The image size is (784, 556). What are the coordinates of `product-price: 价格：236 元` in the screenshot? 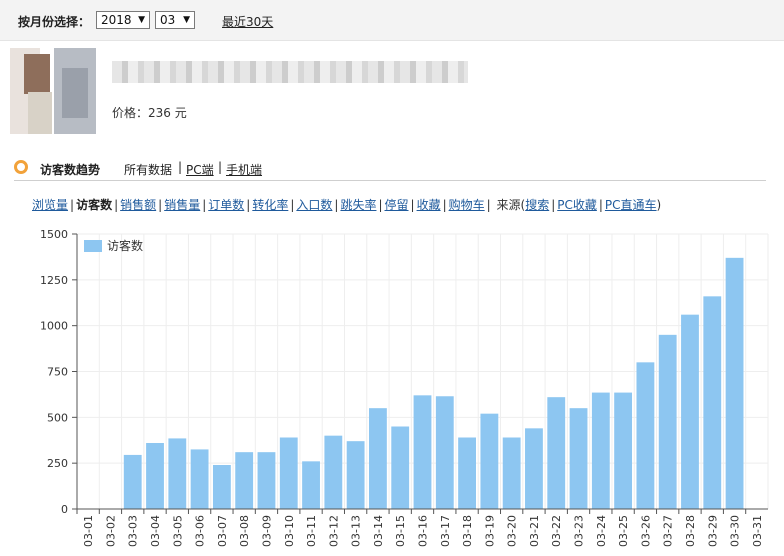 It's located at (149, 113).